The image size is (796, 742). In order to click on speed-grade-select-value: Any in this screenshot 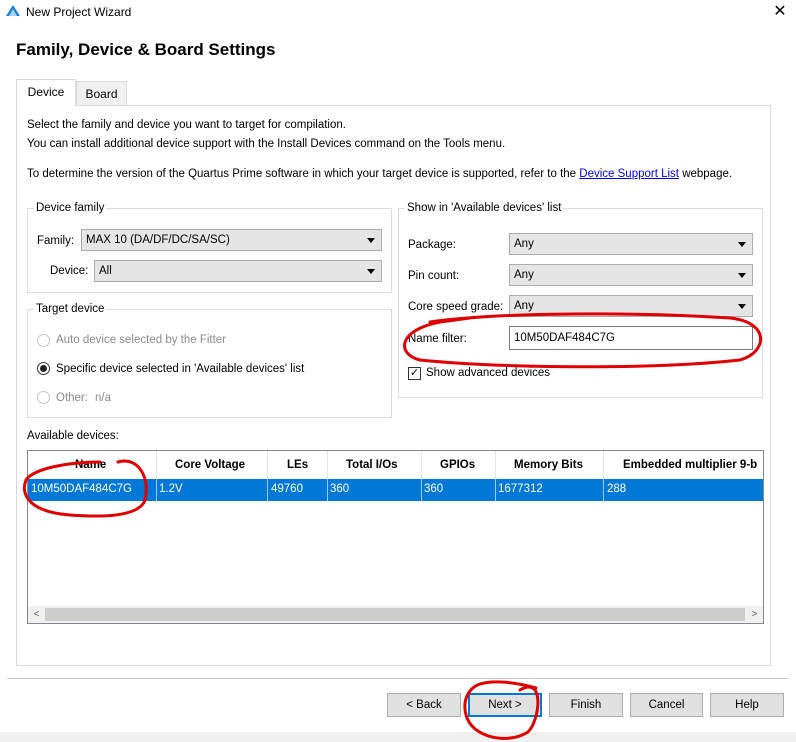, I will do `click(524, 306)`.